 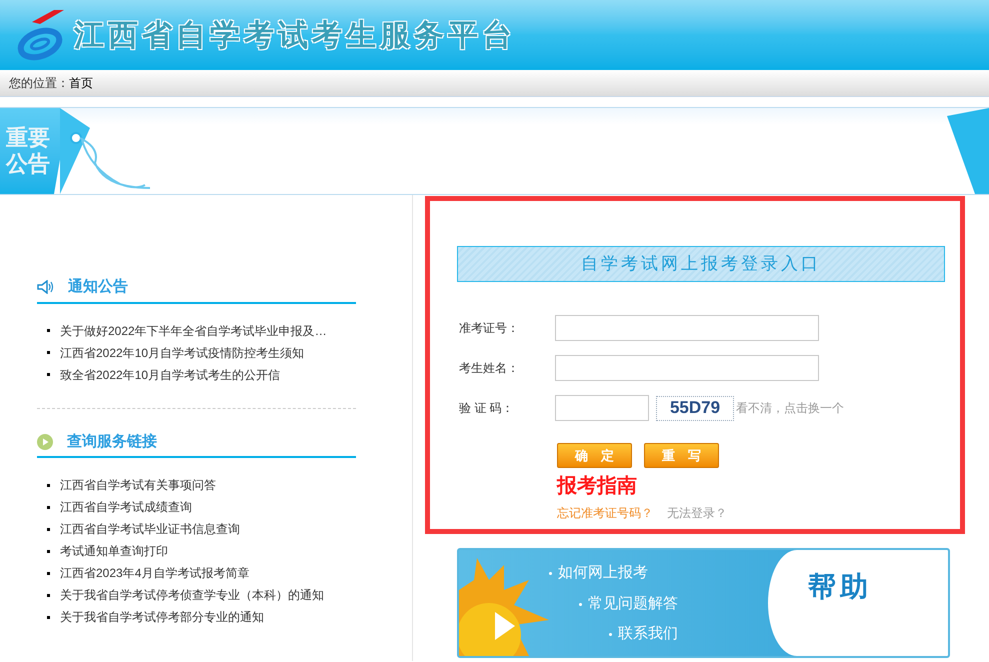 I want to click on list-link: 关于我省自学考试停考侦查学专业（本科）的通知, so click(x=192, y=595).